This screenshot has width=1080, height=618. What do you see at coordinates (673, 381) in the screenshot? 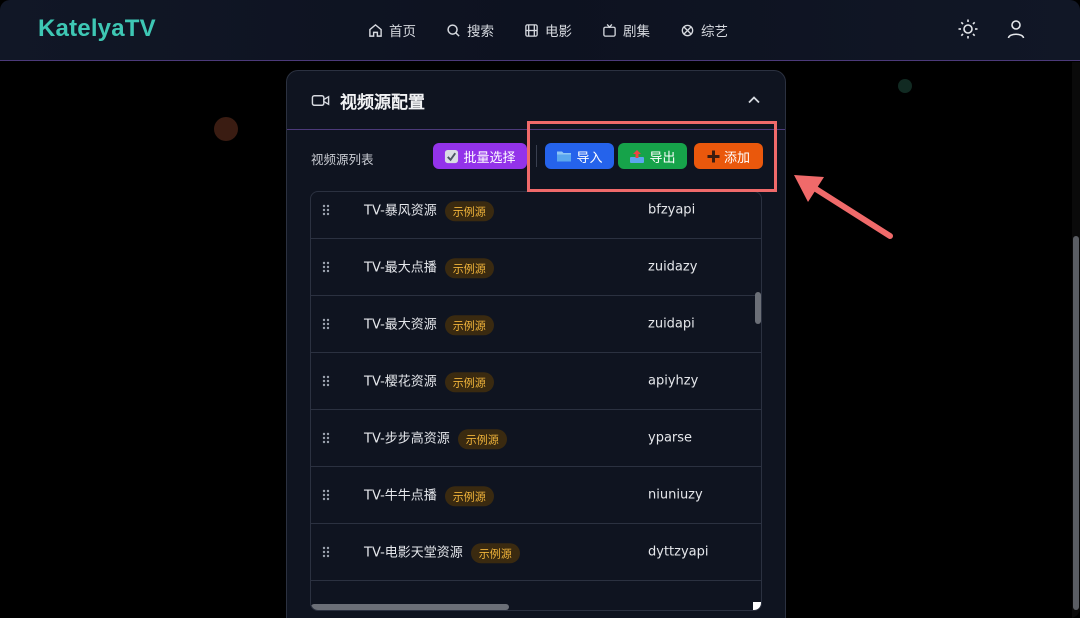
I see `source-key: apiyhzy` at bounding box center [673, 381].